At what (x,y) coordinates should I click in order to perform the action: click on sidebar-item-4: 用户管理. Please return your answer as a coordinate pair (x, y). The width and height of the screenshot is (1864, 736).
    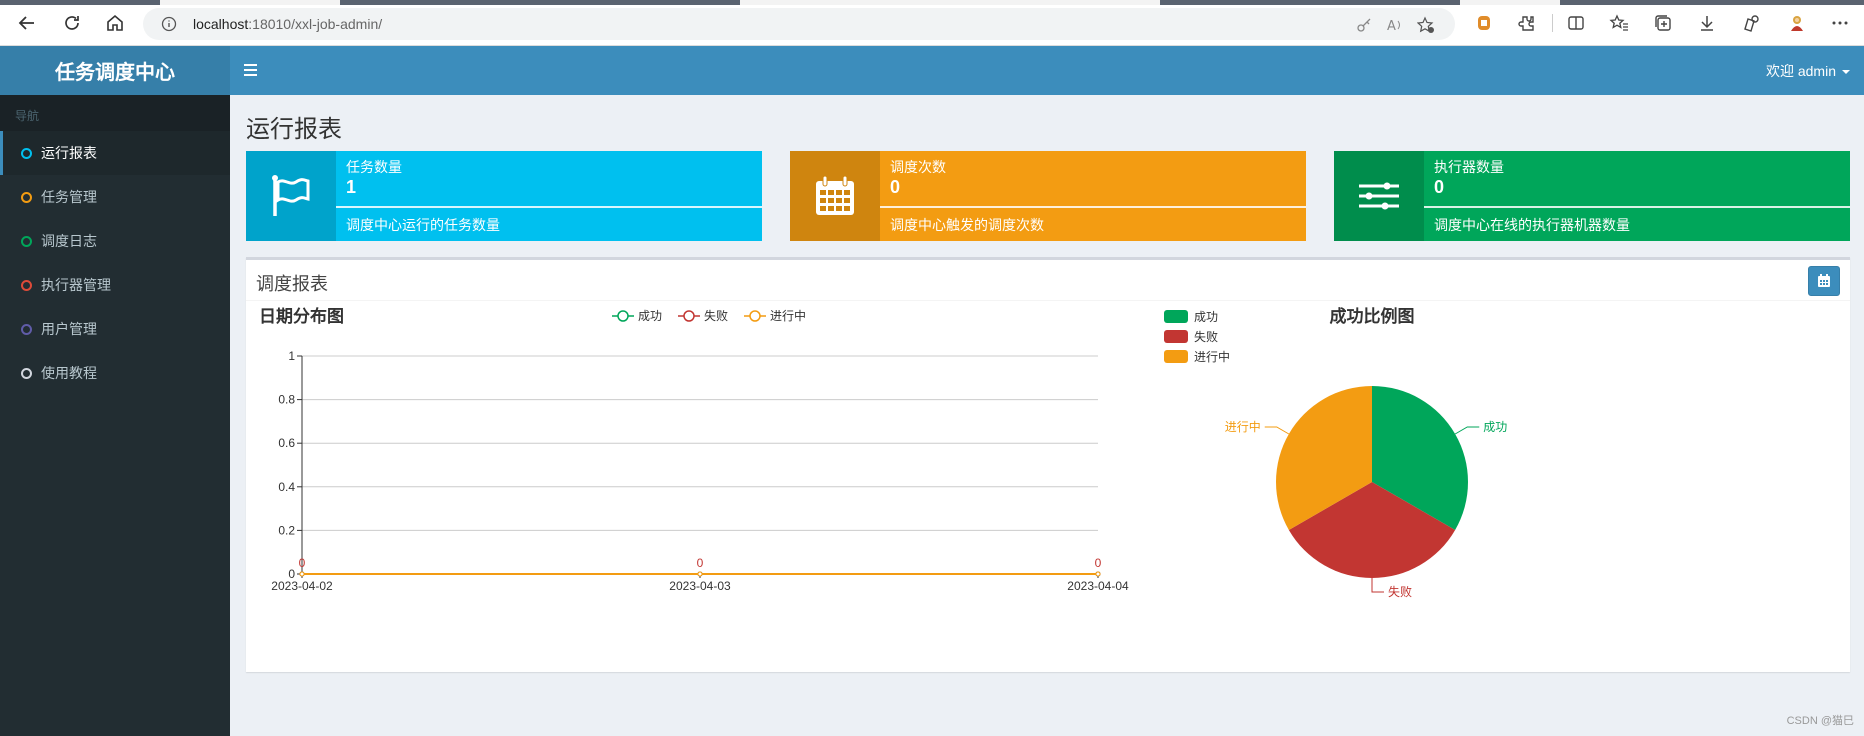
    Looking at the image, I should click on (115, 329).